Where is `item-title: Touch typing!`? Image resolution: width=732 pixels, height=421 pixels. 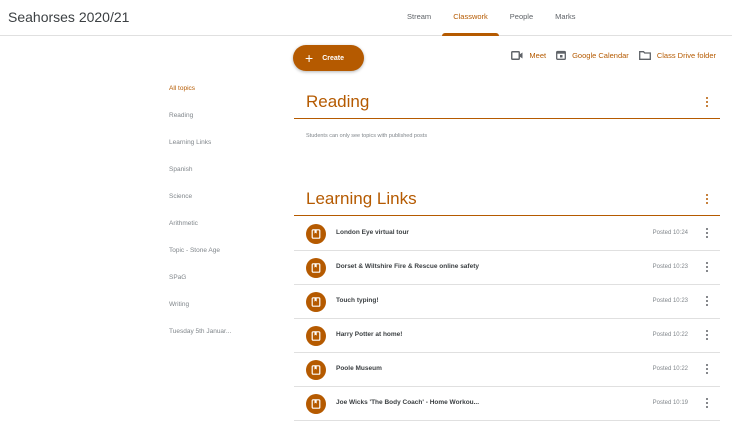 item-title: Touch typing! is located at coordinates (357, 300).